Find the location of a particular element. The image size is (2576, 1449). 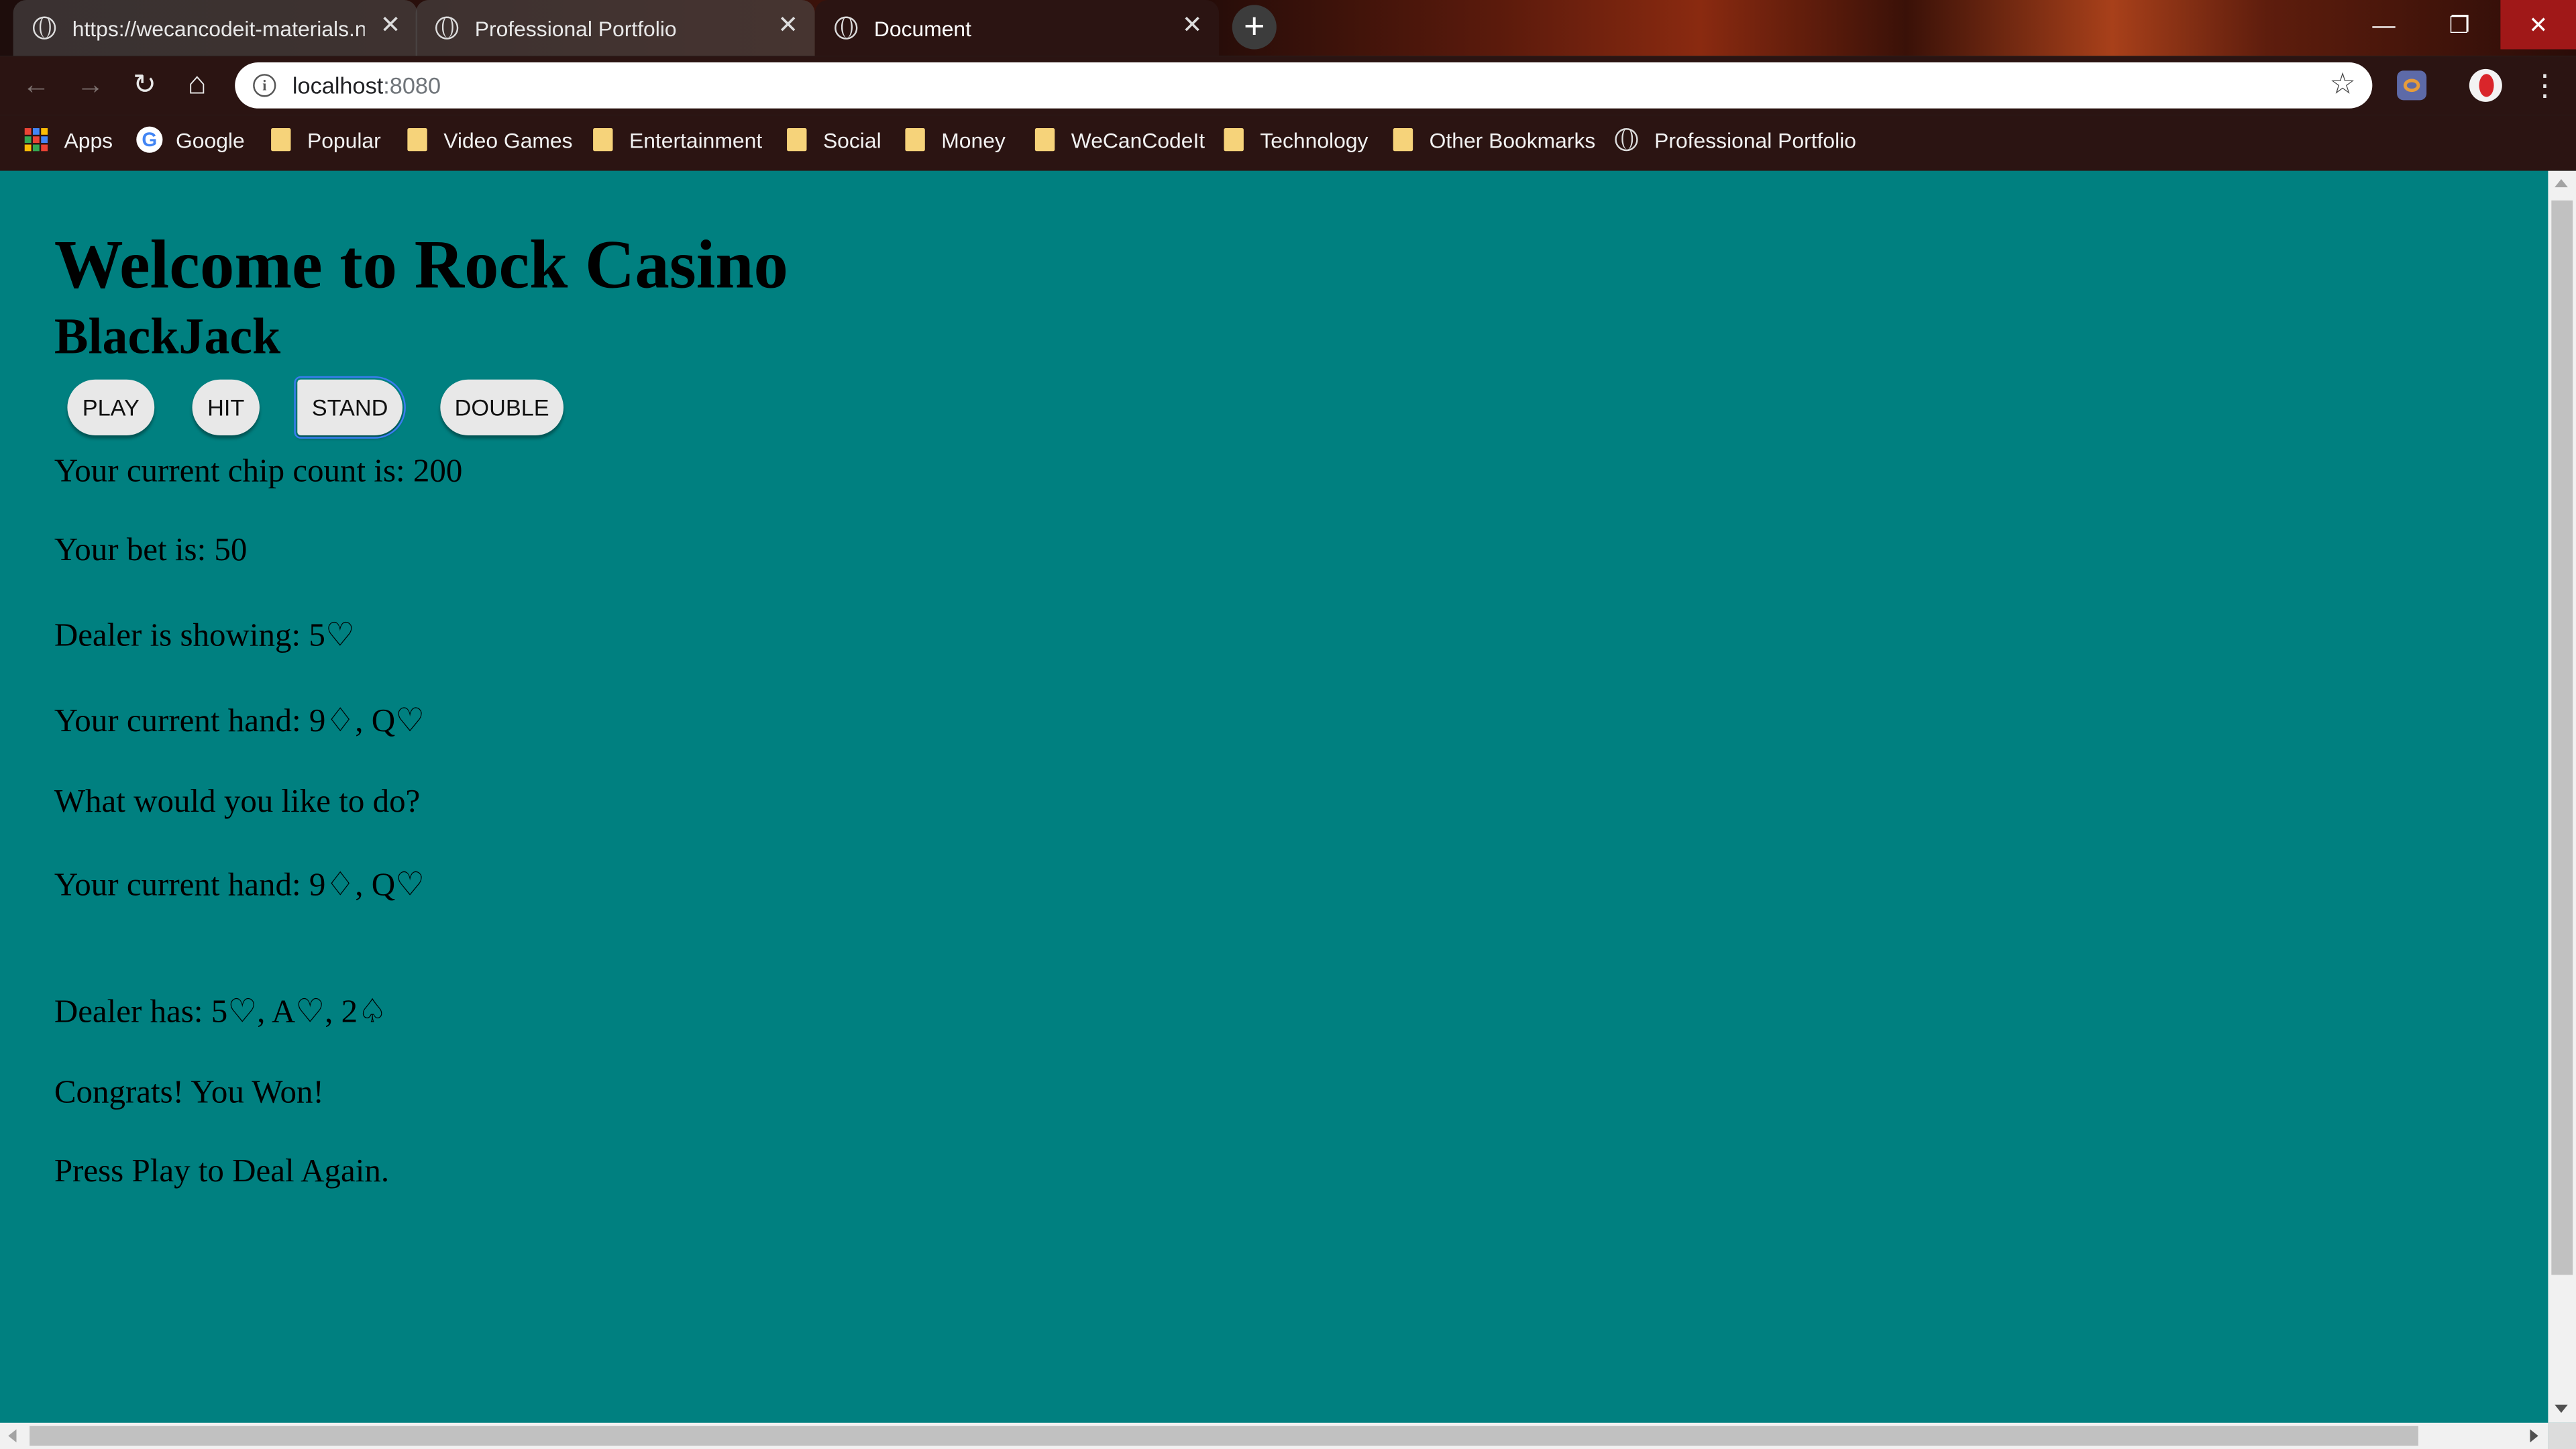

new-tab-button: + is located at coordinates (1254, 27).